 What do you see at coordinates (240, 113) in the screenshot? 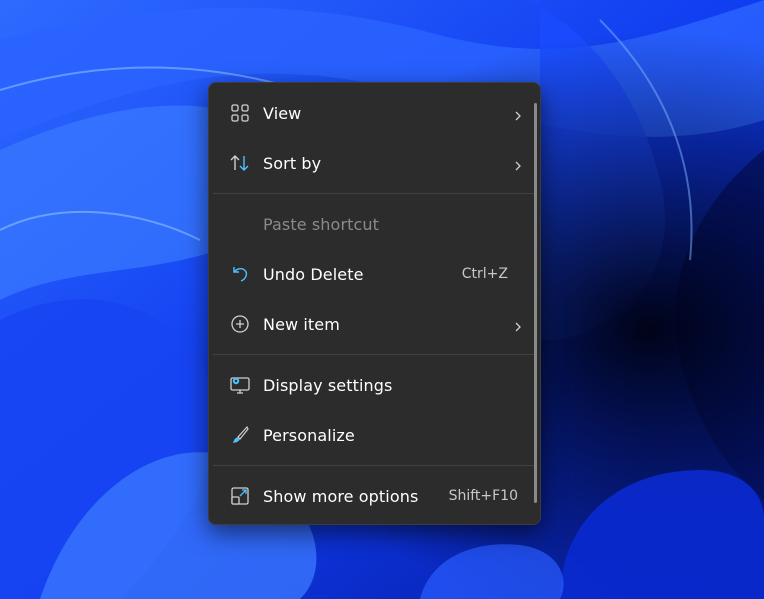
I see `grid-icon` at bounding box center [240, 113].